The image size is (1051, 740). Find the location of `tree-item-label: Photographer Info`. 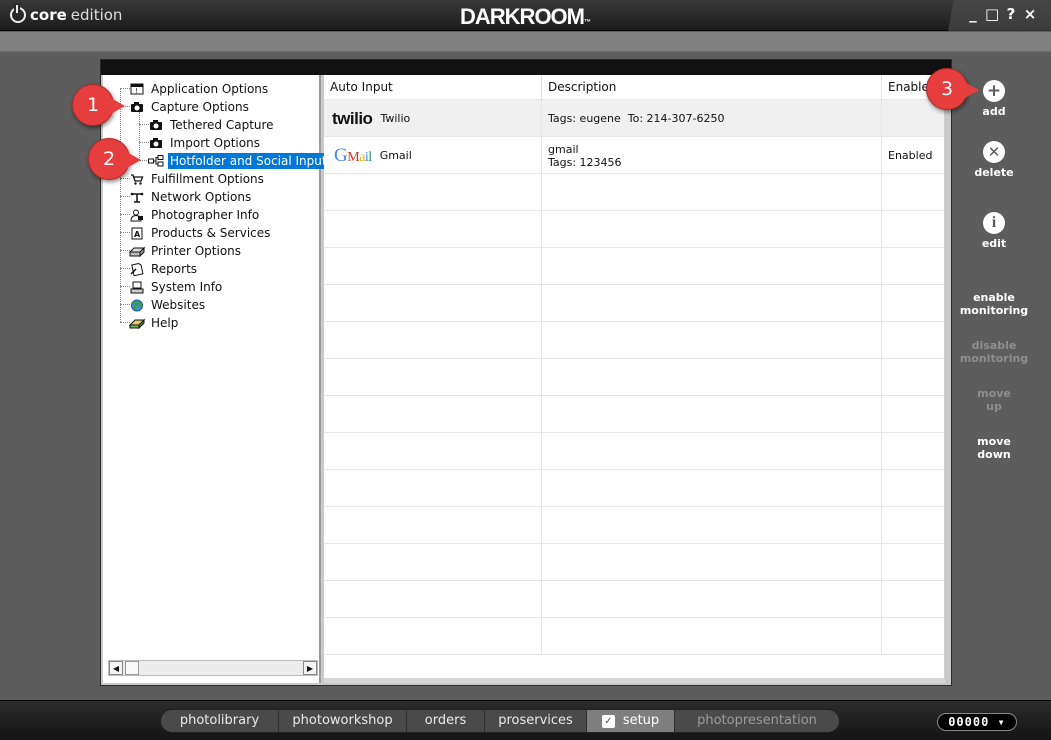

tree-item-label: Photographer Info is located at coordinates (205, 215).